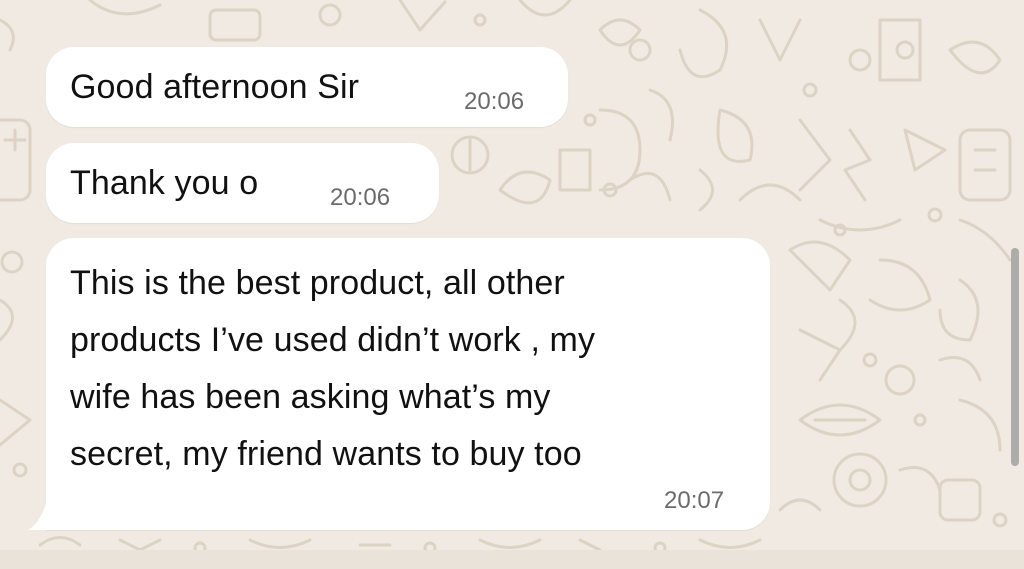 This screenshot has height=569, width=1024. I want to click on bottom-edge, so click(512, 559).